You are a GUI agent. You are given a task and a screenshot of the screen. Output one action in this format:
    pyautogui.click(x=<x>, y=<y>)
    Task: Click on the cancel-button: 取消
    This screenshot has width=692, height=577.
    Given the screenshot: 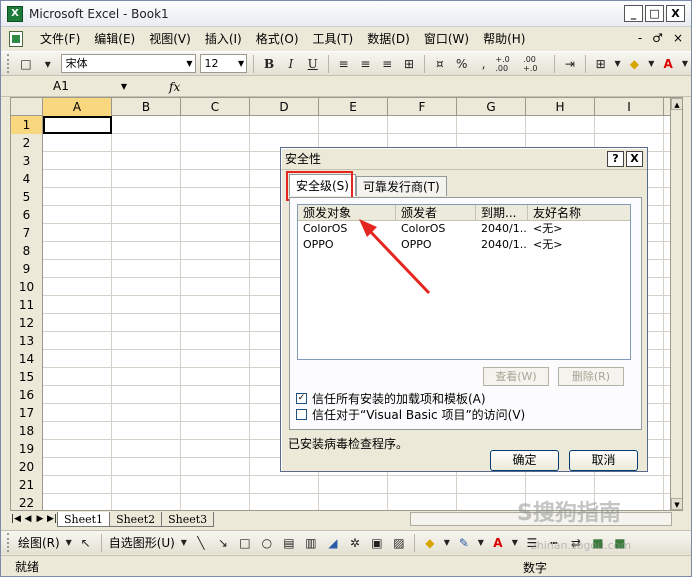 What is the action you would take?
    pyautogui.click(x=603, y=460)
    